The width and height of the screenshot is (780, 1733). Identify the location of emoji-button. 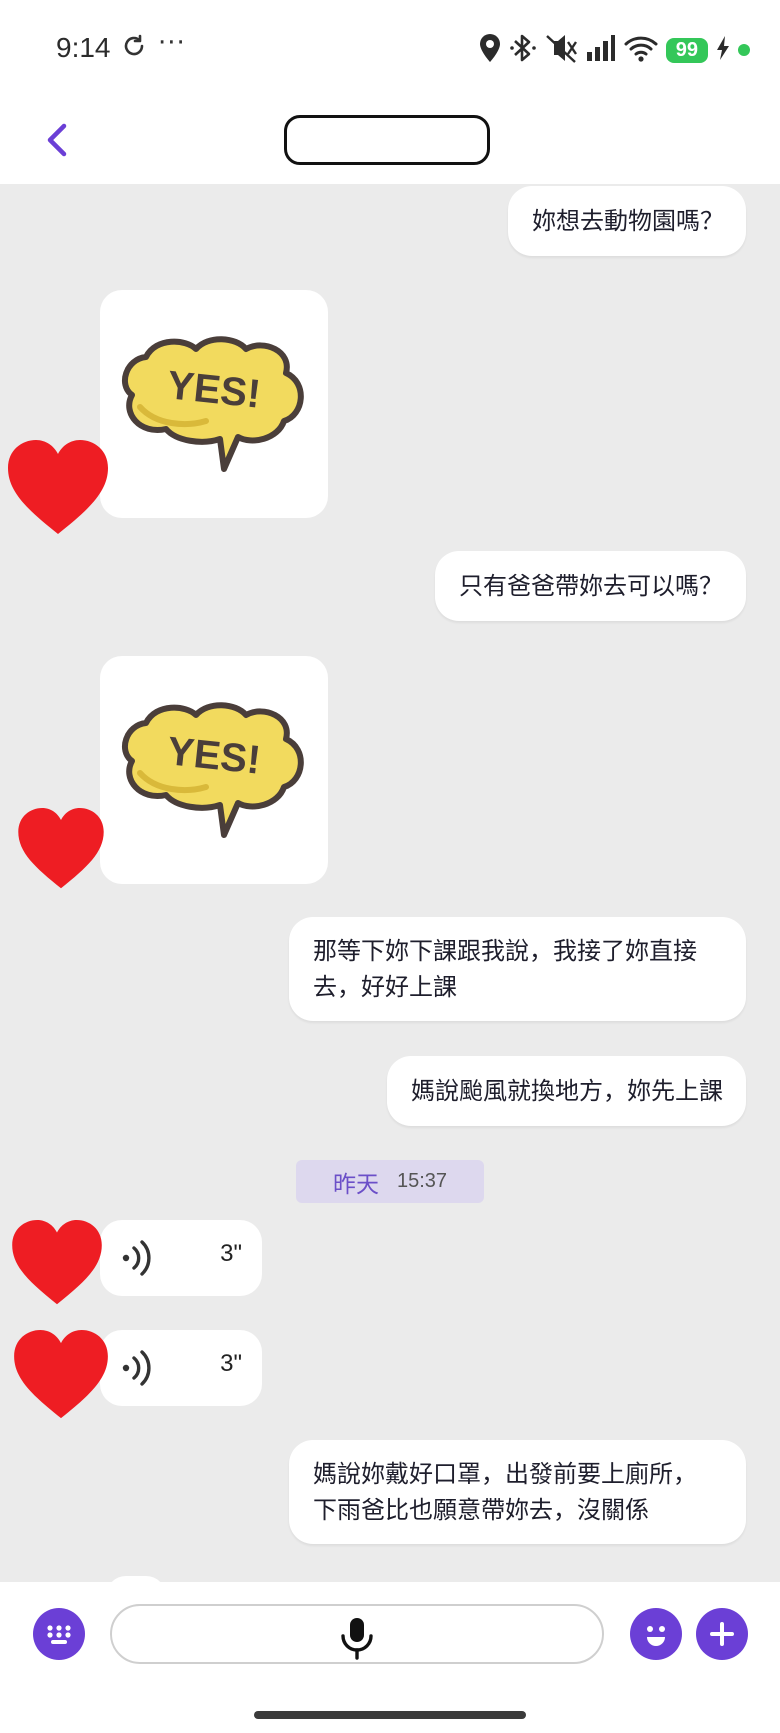
(656, 1634).